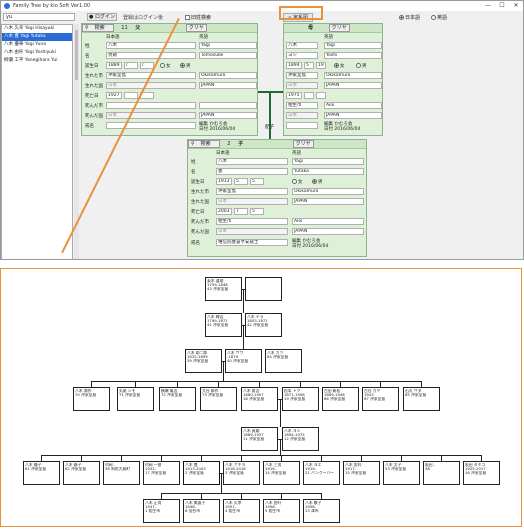 This screenshot has height=529, width=524. What do you see at coordinates (257, 181) in the screenshot?
I see `birth-day-field: 5` at bounding box center [257, 181].